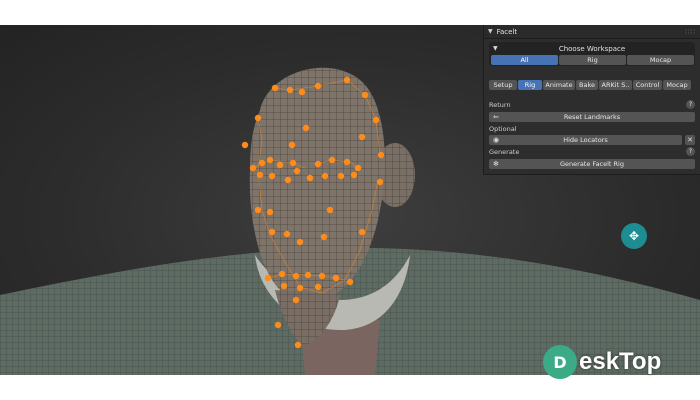 The image size is (700, 400). Describe the element at coordinates (503, 85) in the screenshot. I see `tab-setup: Setup` at that location.